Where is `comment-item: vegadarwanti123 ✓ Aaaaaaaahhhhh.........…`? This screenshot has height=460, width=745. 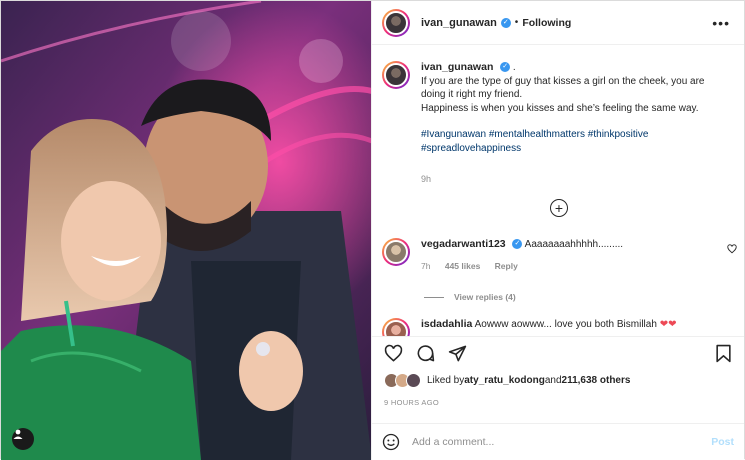 comment-item: vegadarwanti123 ✓ Aaaaaaaahhhhh.........… is located at coordinates (559, 255).